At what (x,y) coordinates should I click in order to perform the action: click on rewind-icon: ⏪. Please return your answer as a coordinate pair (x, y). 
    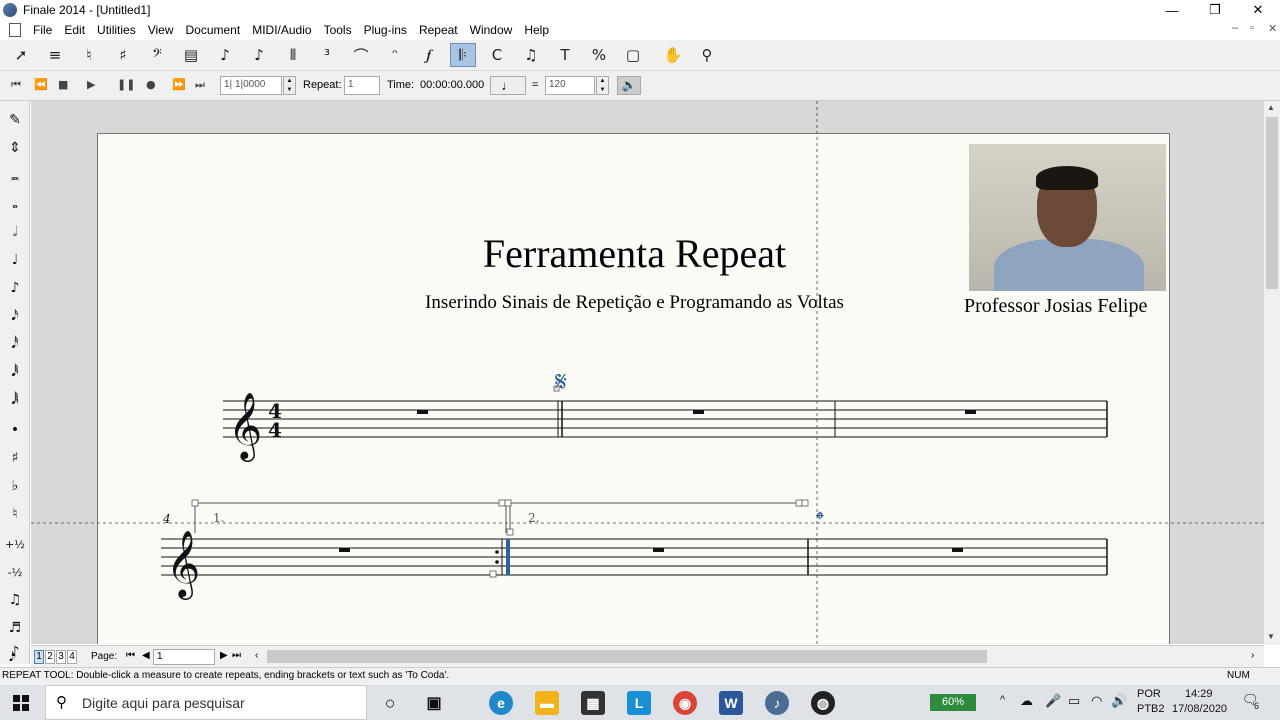
    Looking at the image, I should click on (41, 84).